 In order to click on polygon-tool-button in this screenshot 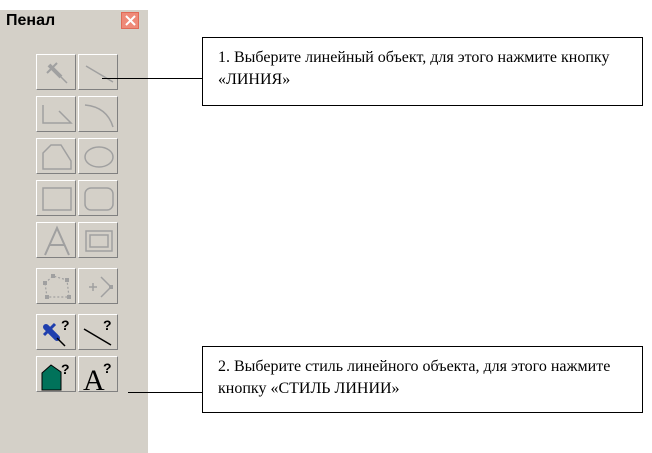, I will do `click(56, 156)`.